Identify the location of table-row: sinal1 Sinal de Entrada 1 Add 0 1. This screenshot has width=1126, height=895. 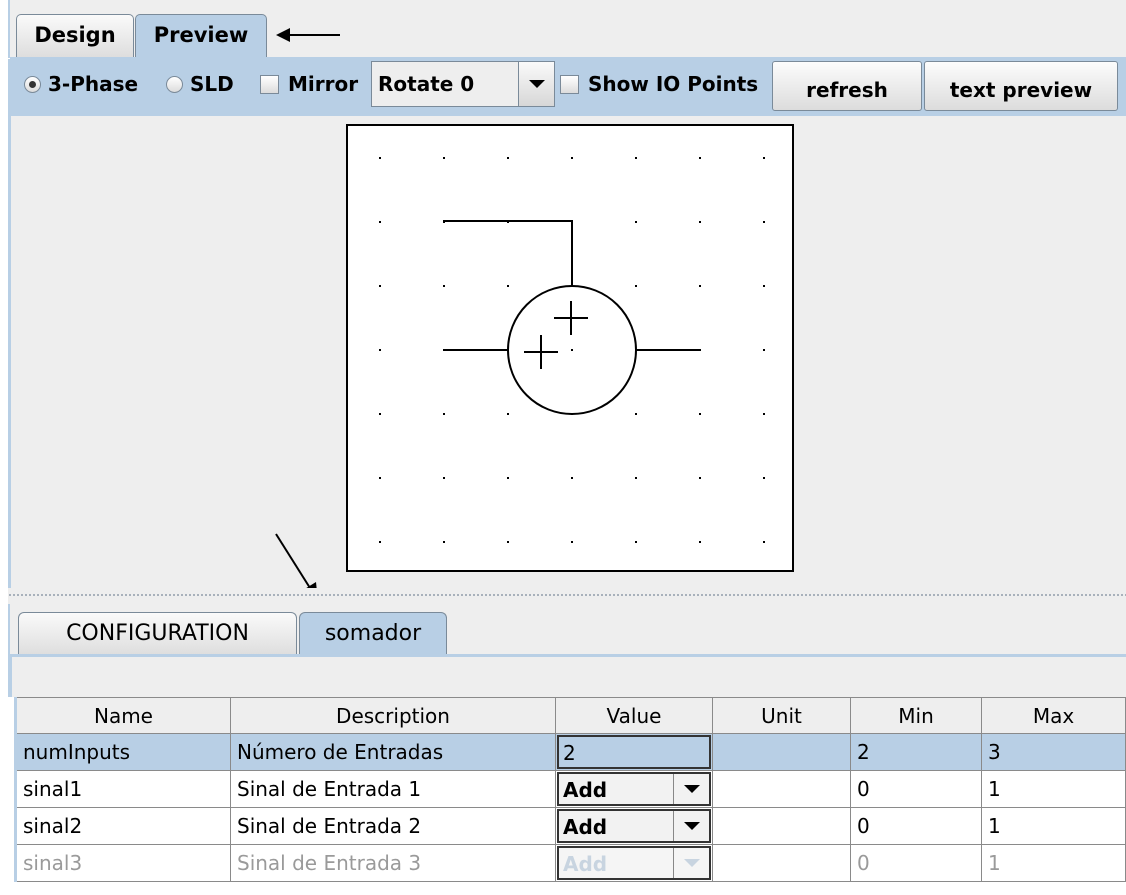
(571, 789).